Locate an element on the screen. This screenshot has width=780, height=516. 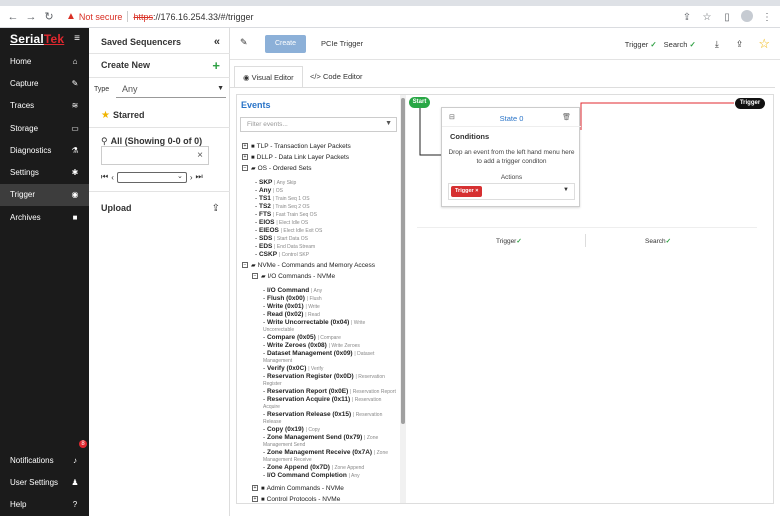
event-item: - I/O Command Completion | Any is located at coordinates (311, 475).